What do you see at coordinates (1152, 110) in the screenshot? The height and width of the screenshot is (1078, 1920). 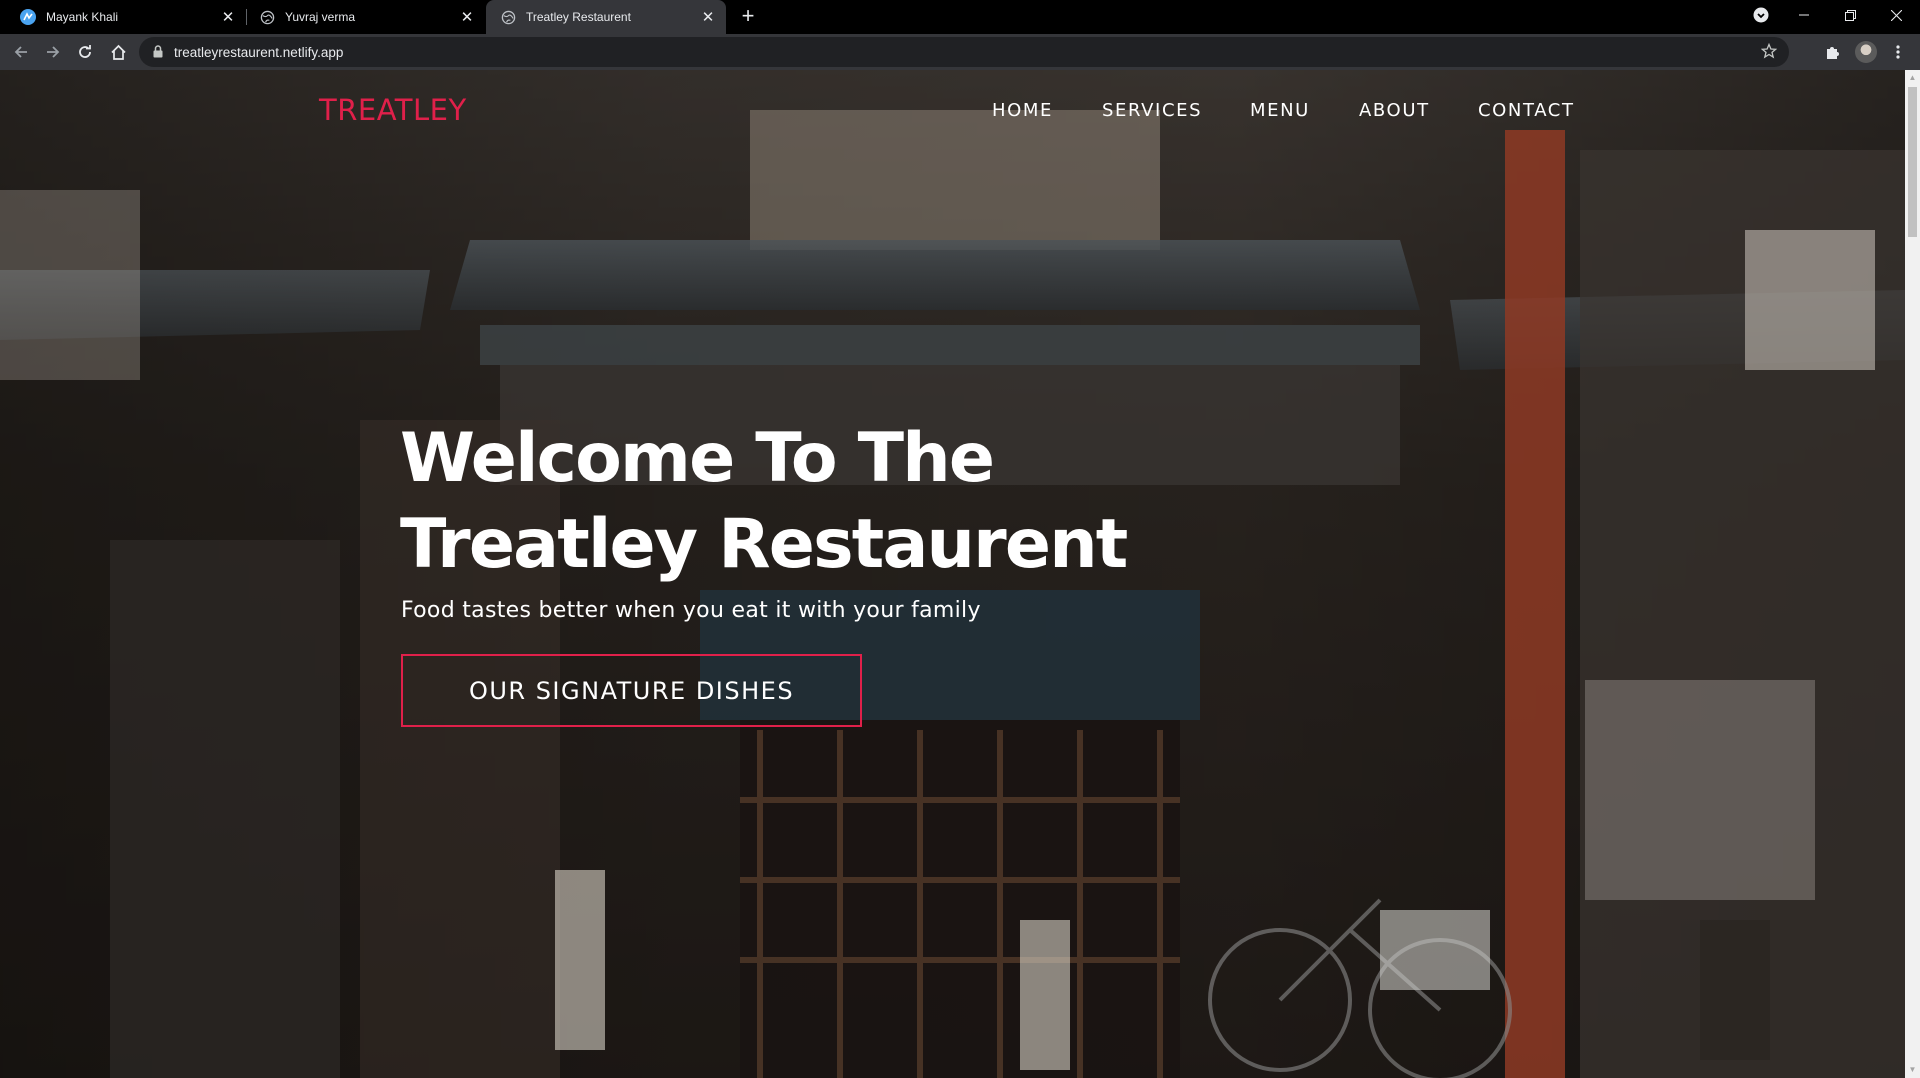 I see `nav-services: SERVICES` at bounding box center [1152, 110].